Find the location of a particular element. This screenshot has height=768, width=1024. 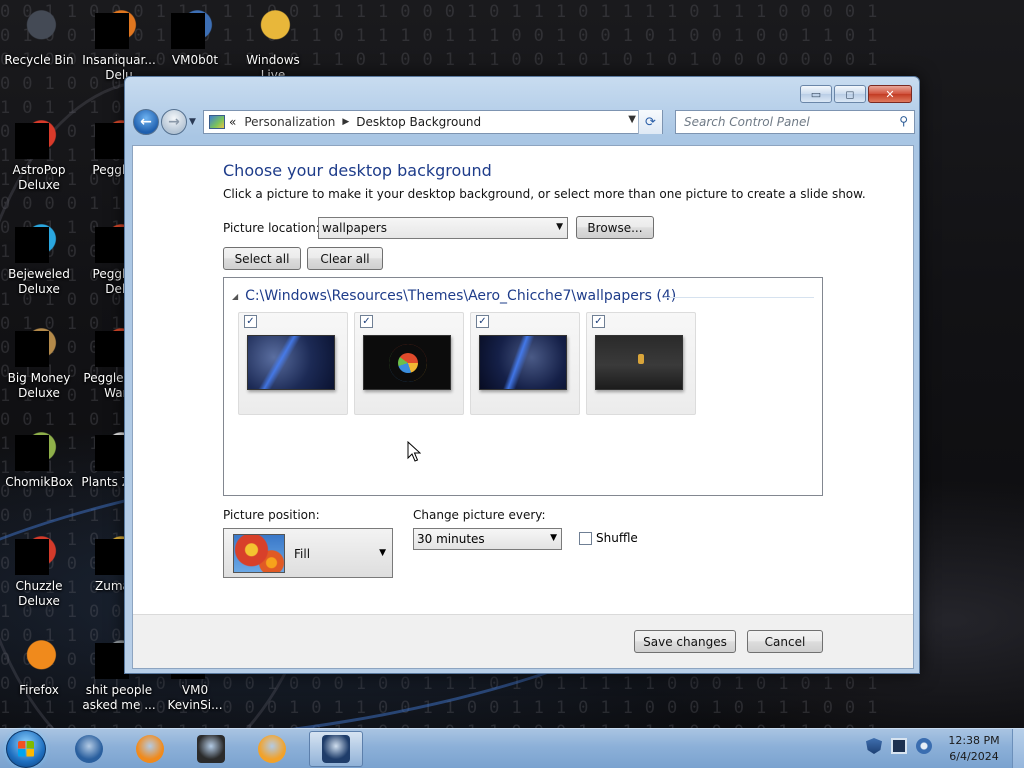

clock-time: 12:38 PM is located at coordinates (974, 740).